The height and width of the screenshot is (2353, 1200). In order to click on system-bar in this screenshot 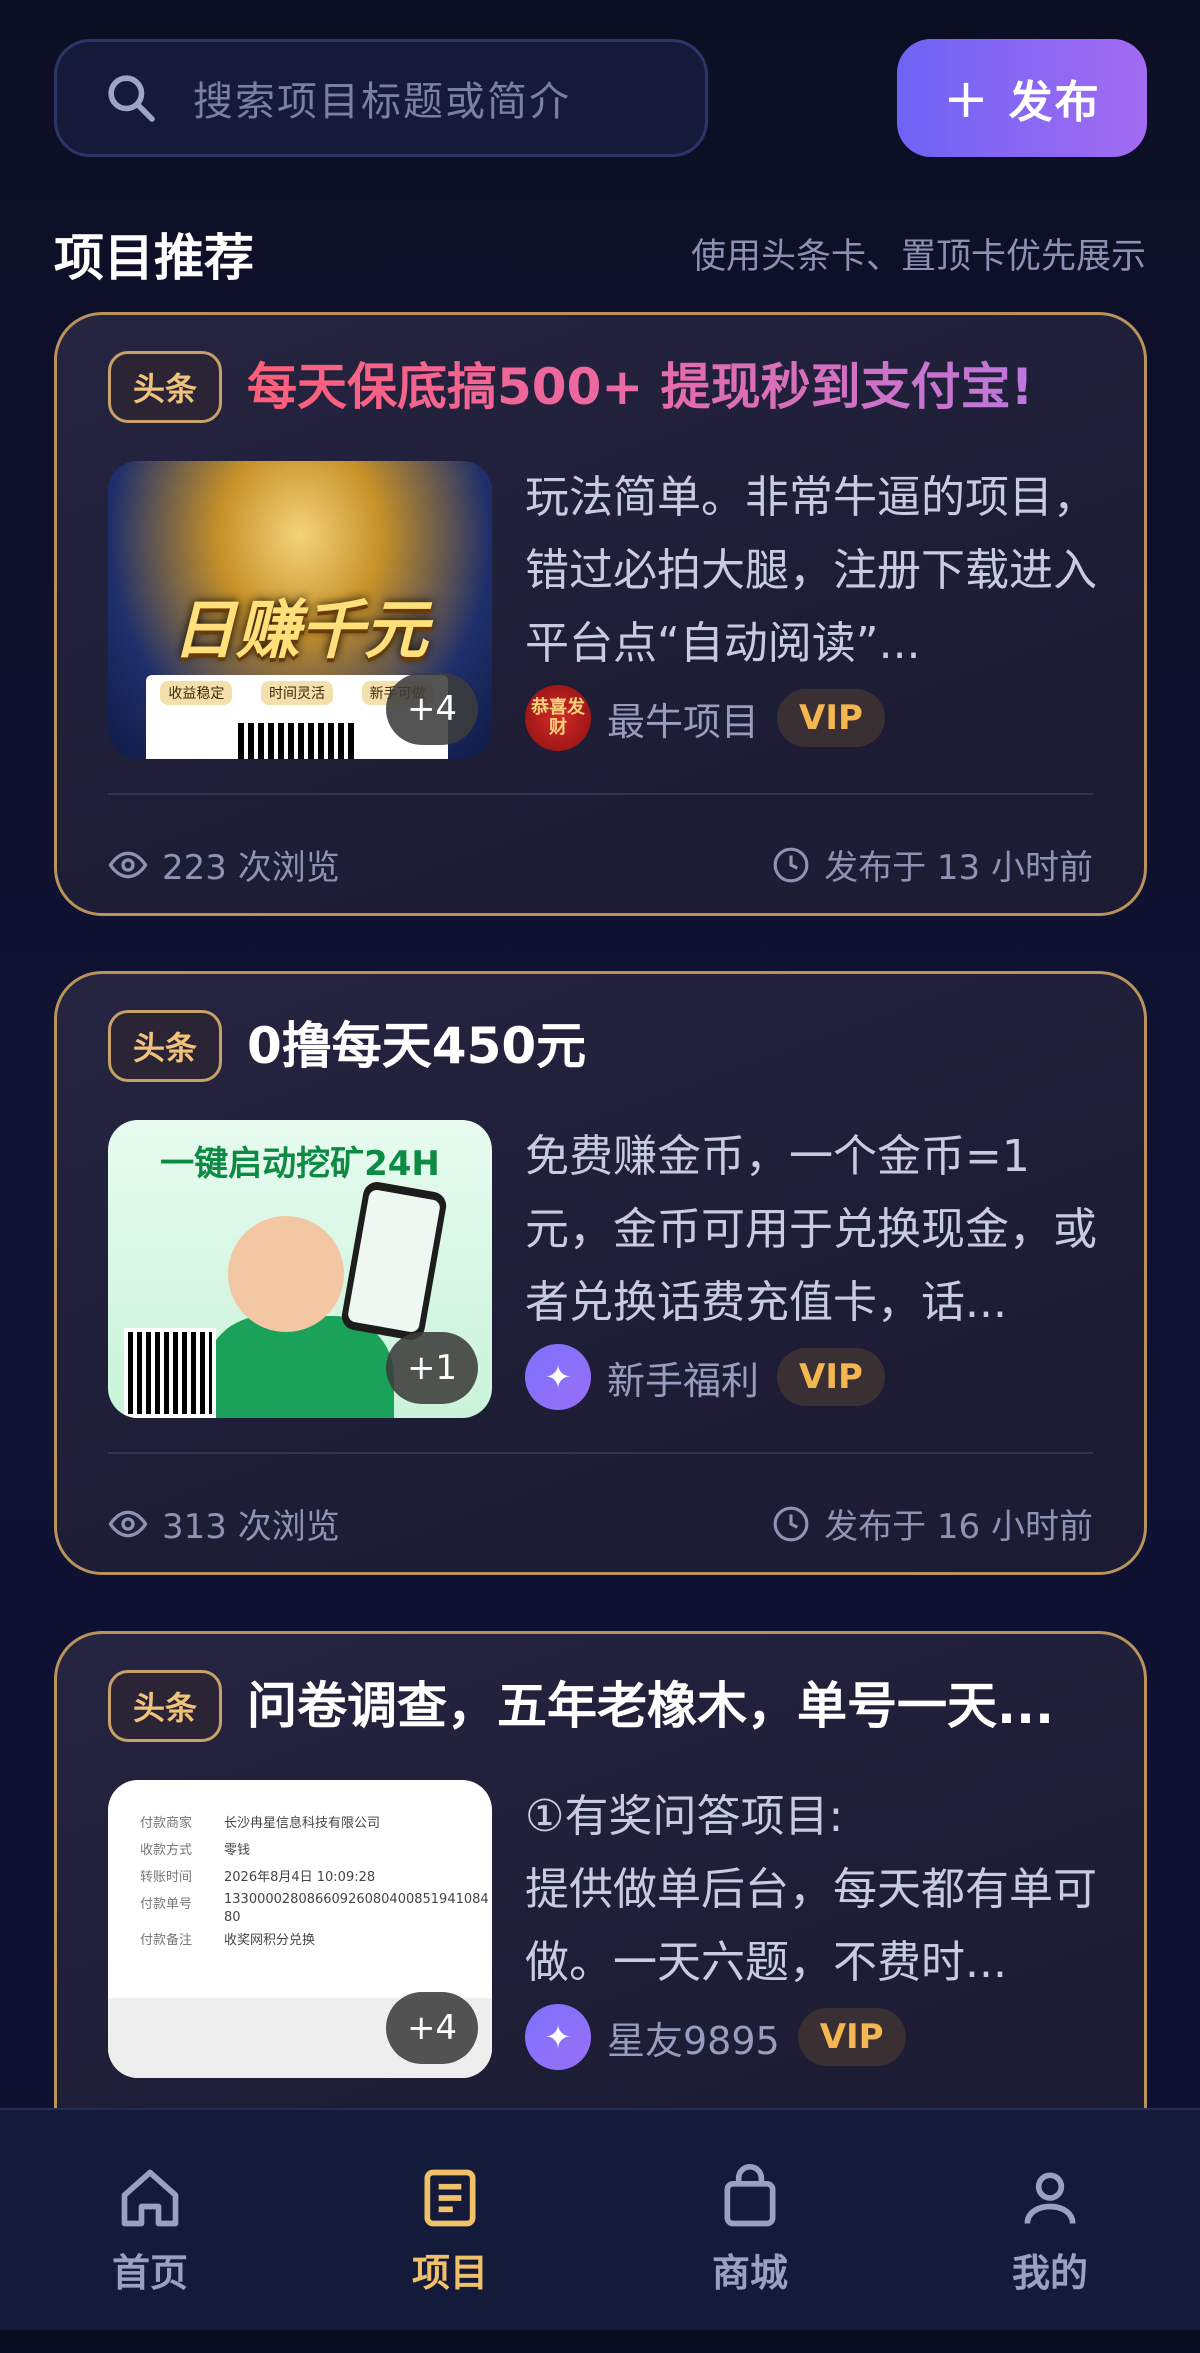, I will do `click(600, 2341)`.